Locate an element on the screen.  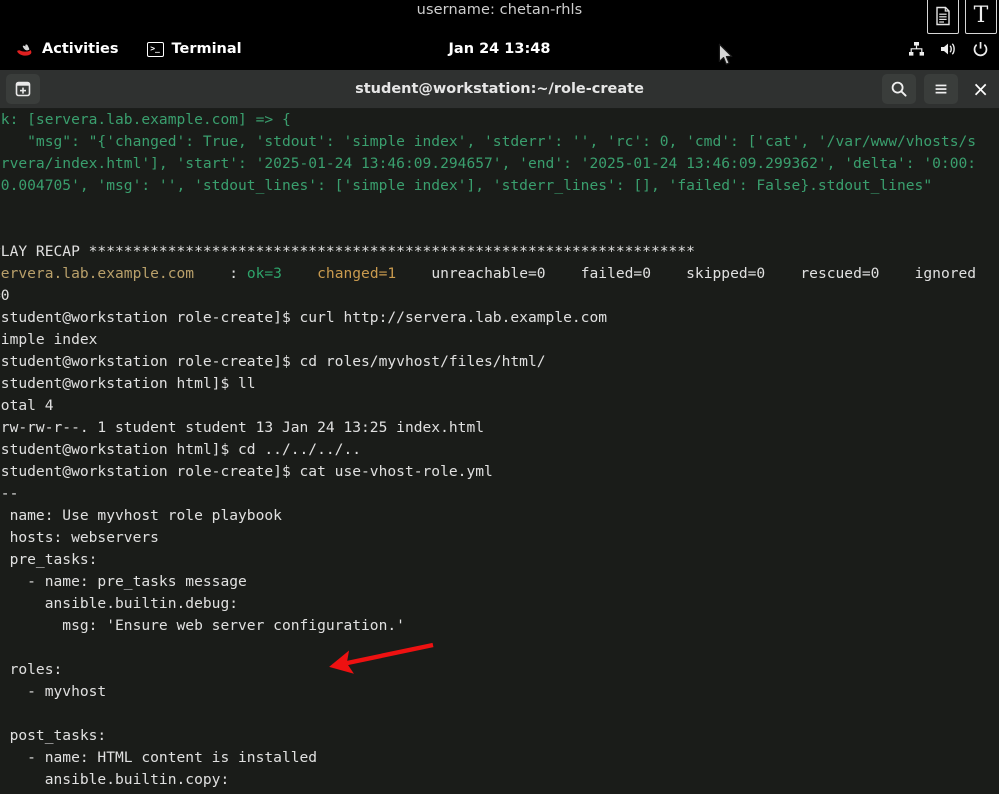
search-icon is located at coordinates (899, 89).